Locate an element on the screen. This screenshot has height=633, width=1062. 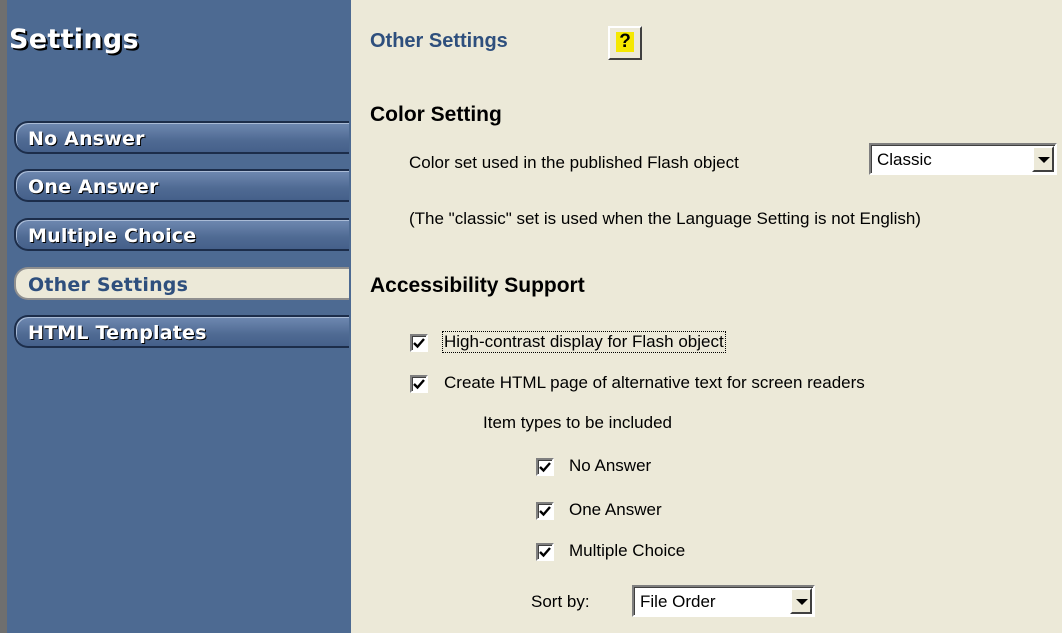
sidebar-item-label: HTML Templates is located at coordinates (117, 333).